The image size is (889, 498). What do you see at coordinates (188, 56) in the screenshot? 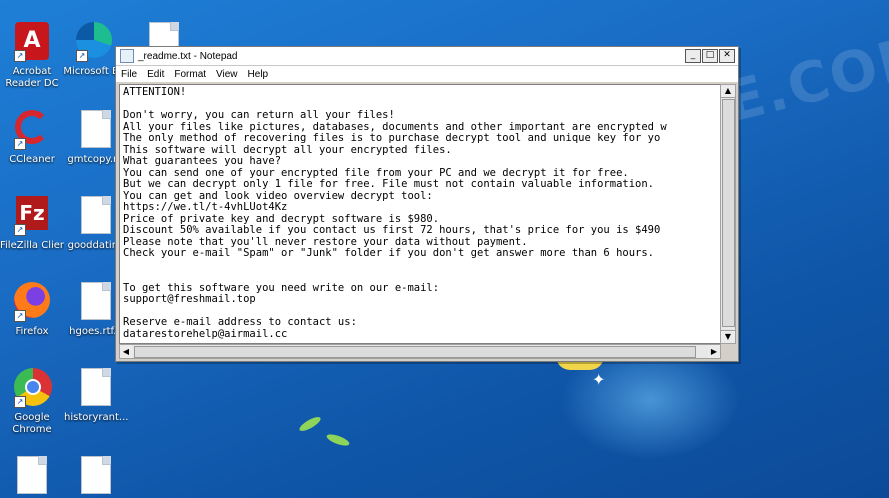
I see `window-title: _readme.txt - Notepad` at bounding box center [188, 56].